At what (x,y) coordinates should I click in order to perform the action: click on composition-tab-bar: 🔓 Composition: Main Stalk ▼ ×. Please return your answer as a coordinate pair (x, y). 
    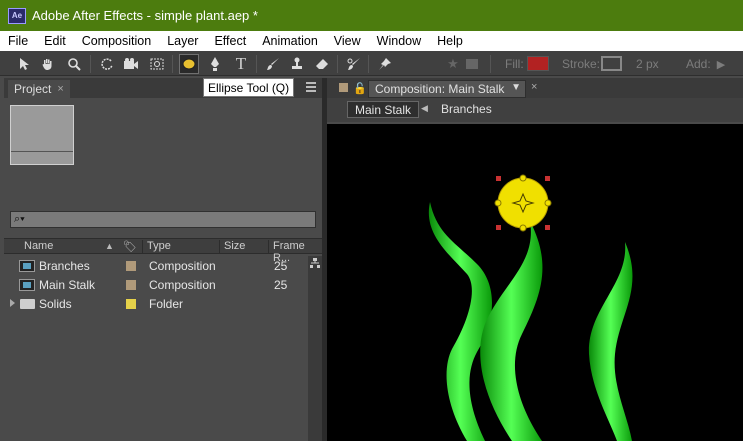
    Looking at the image, I should click on (535, 88).